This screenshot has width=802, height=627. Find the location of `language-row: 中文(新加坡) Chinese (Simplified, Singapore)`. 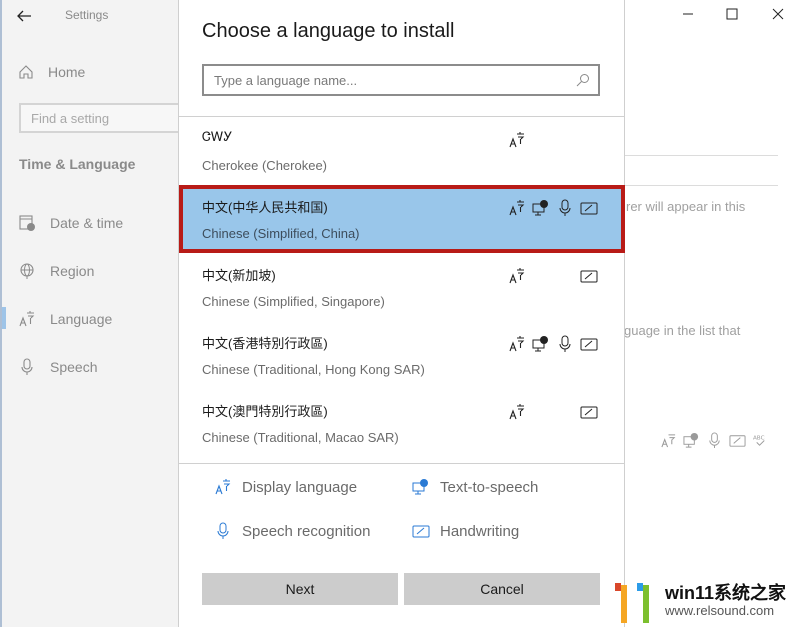

language-row: 中文(新加坡) Chinese (Simplified, Singapore) is located at coordinates (402, 287).